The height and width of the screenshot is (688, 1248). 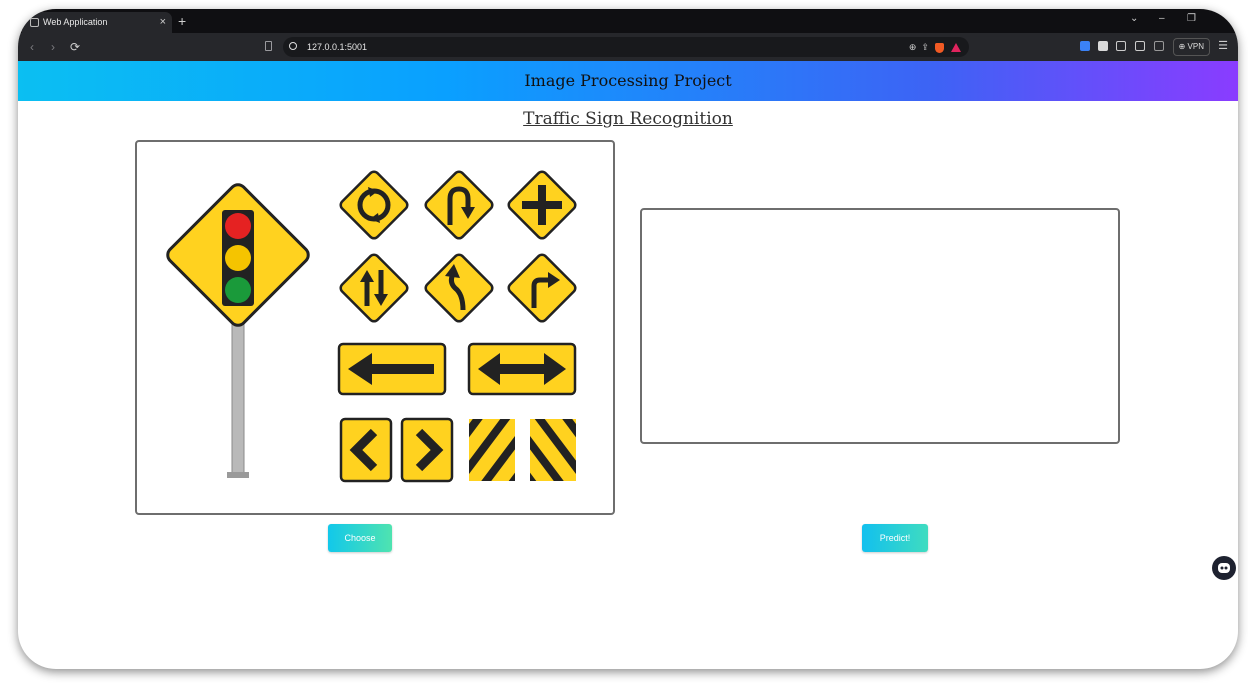 I want to click on page-title: Traffic Sign Recognition, so click(x=628, y=119).